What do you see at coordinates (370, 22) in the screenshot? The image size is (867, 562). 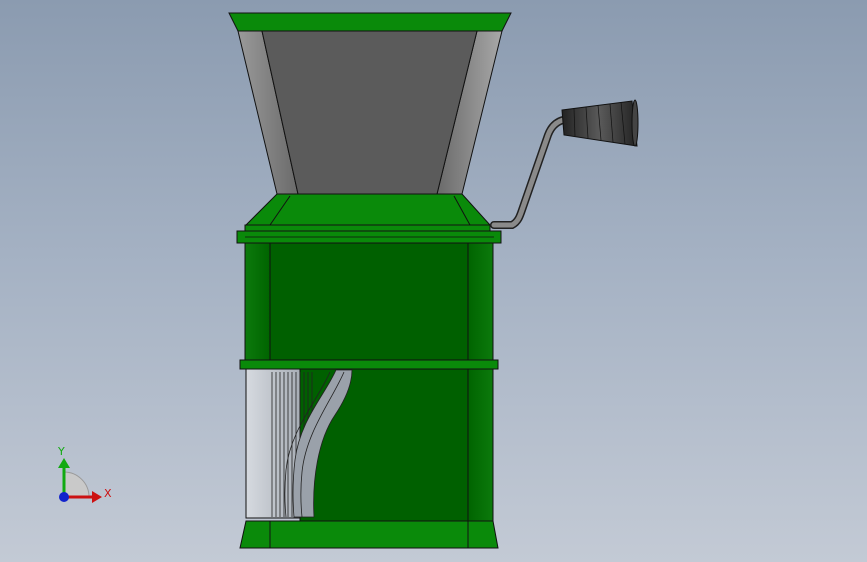 I see `hopper-top-rim` at bounding box center [370, 22].